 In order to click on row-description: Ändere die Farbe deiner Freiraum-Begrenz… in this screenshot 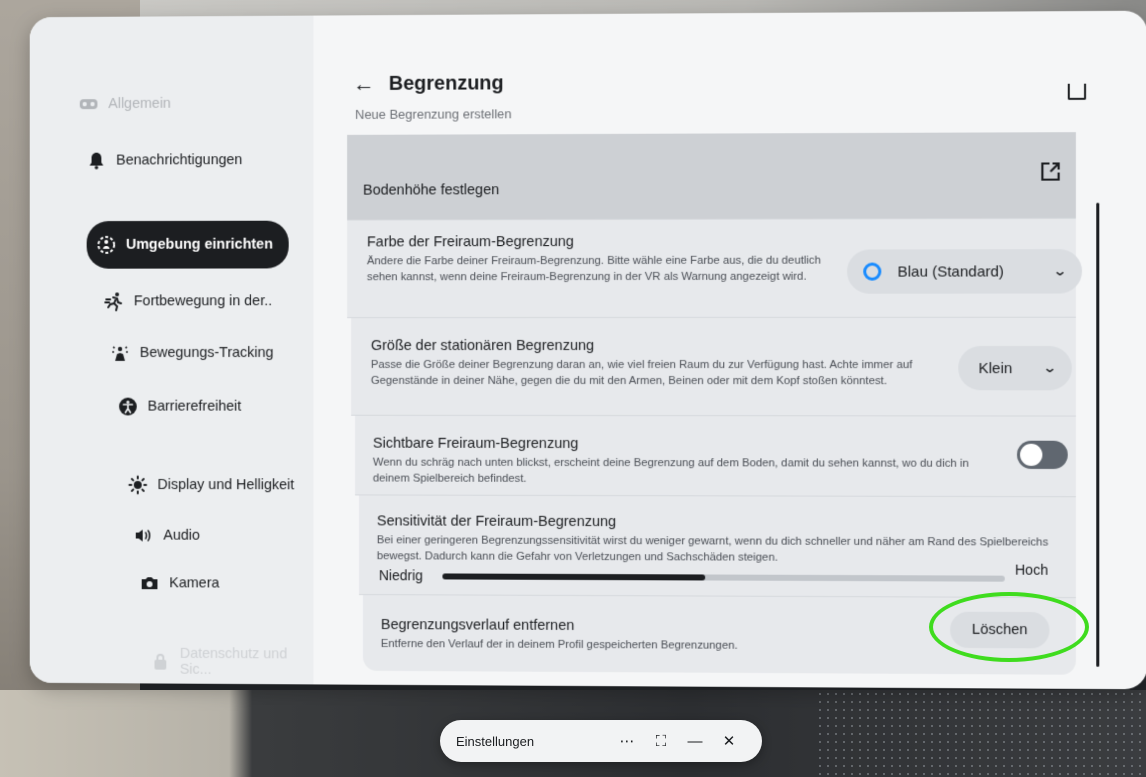, I will do `click(597, 269)`.